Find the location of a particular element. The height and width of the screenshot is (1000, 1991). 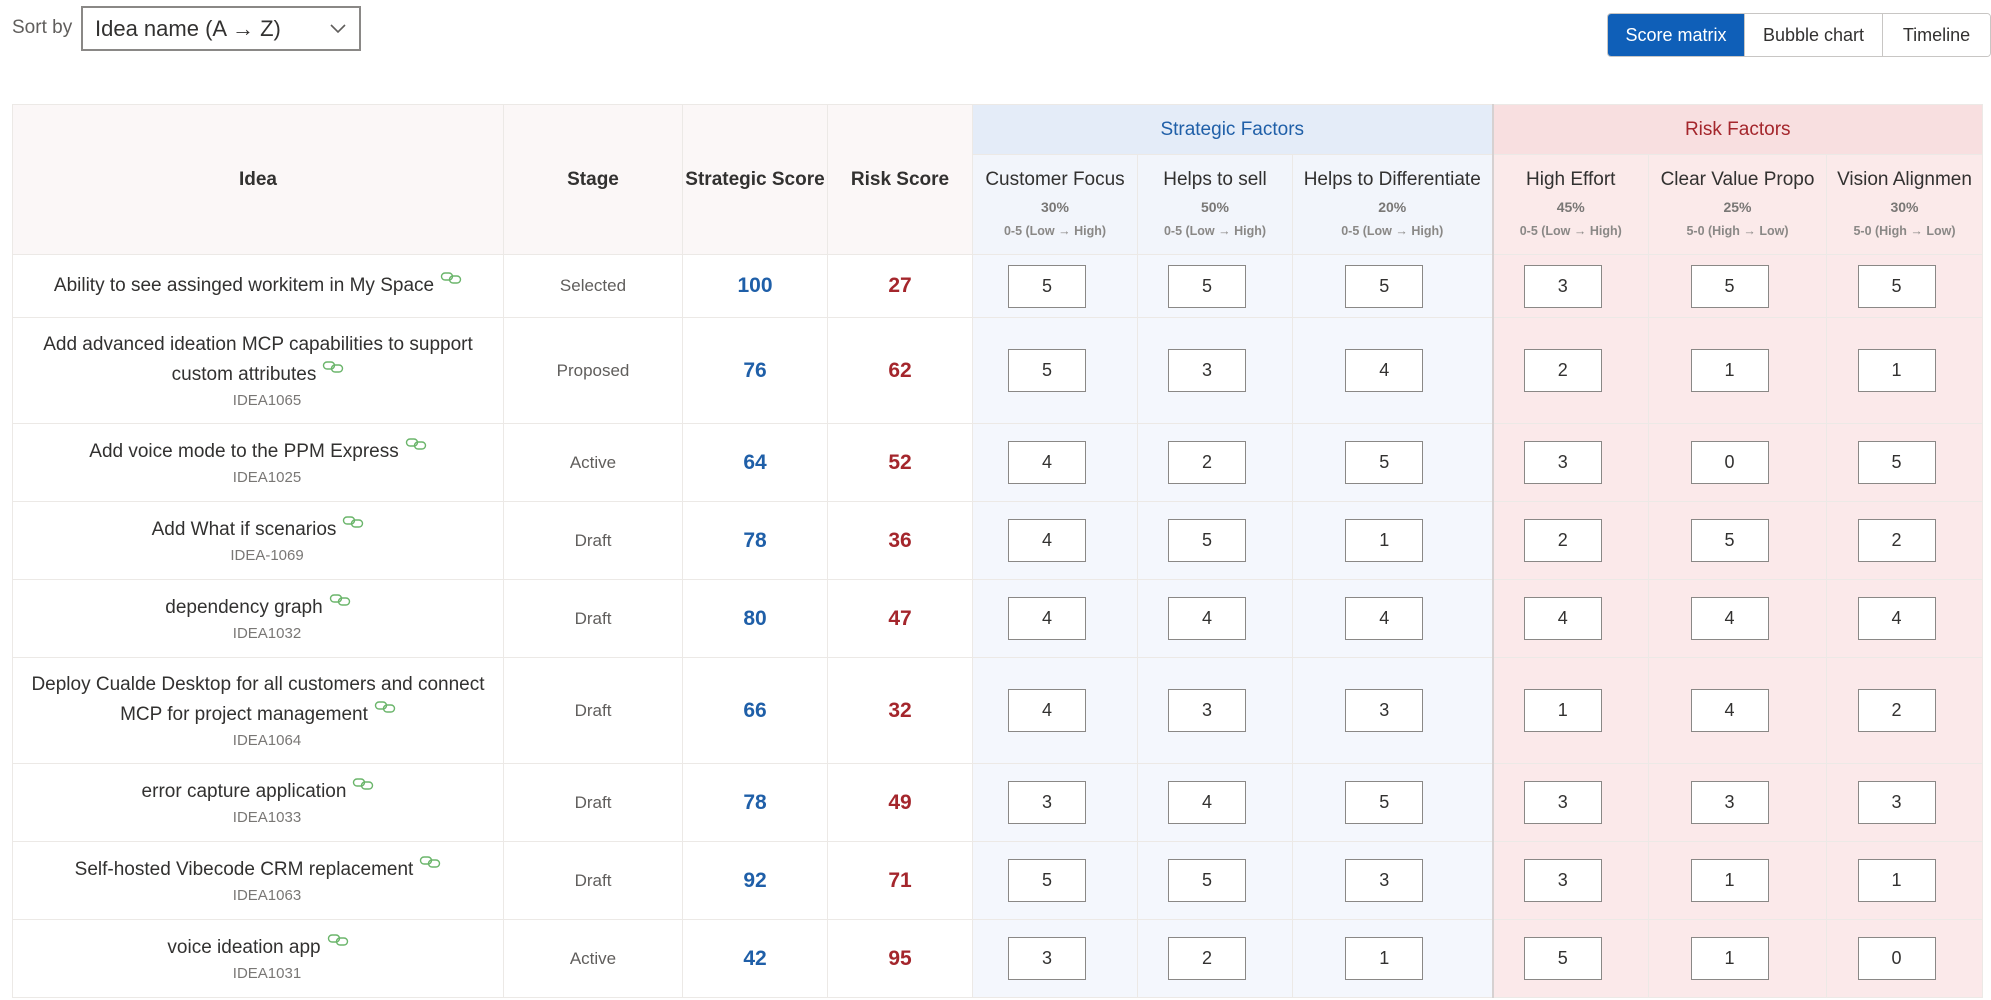

idea-cell: Add What if scenarios IDEA-1069 is located at coordinates (258, 540).